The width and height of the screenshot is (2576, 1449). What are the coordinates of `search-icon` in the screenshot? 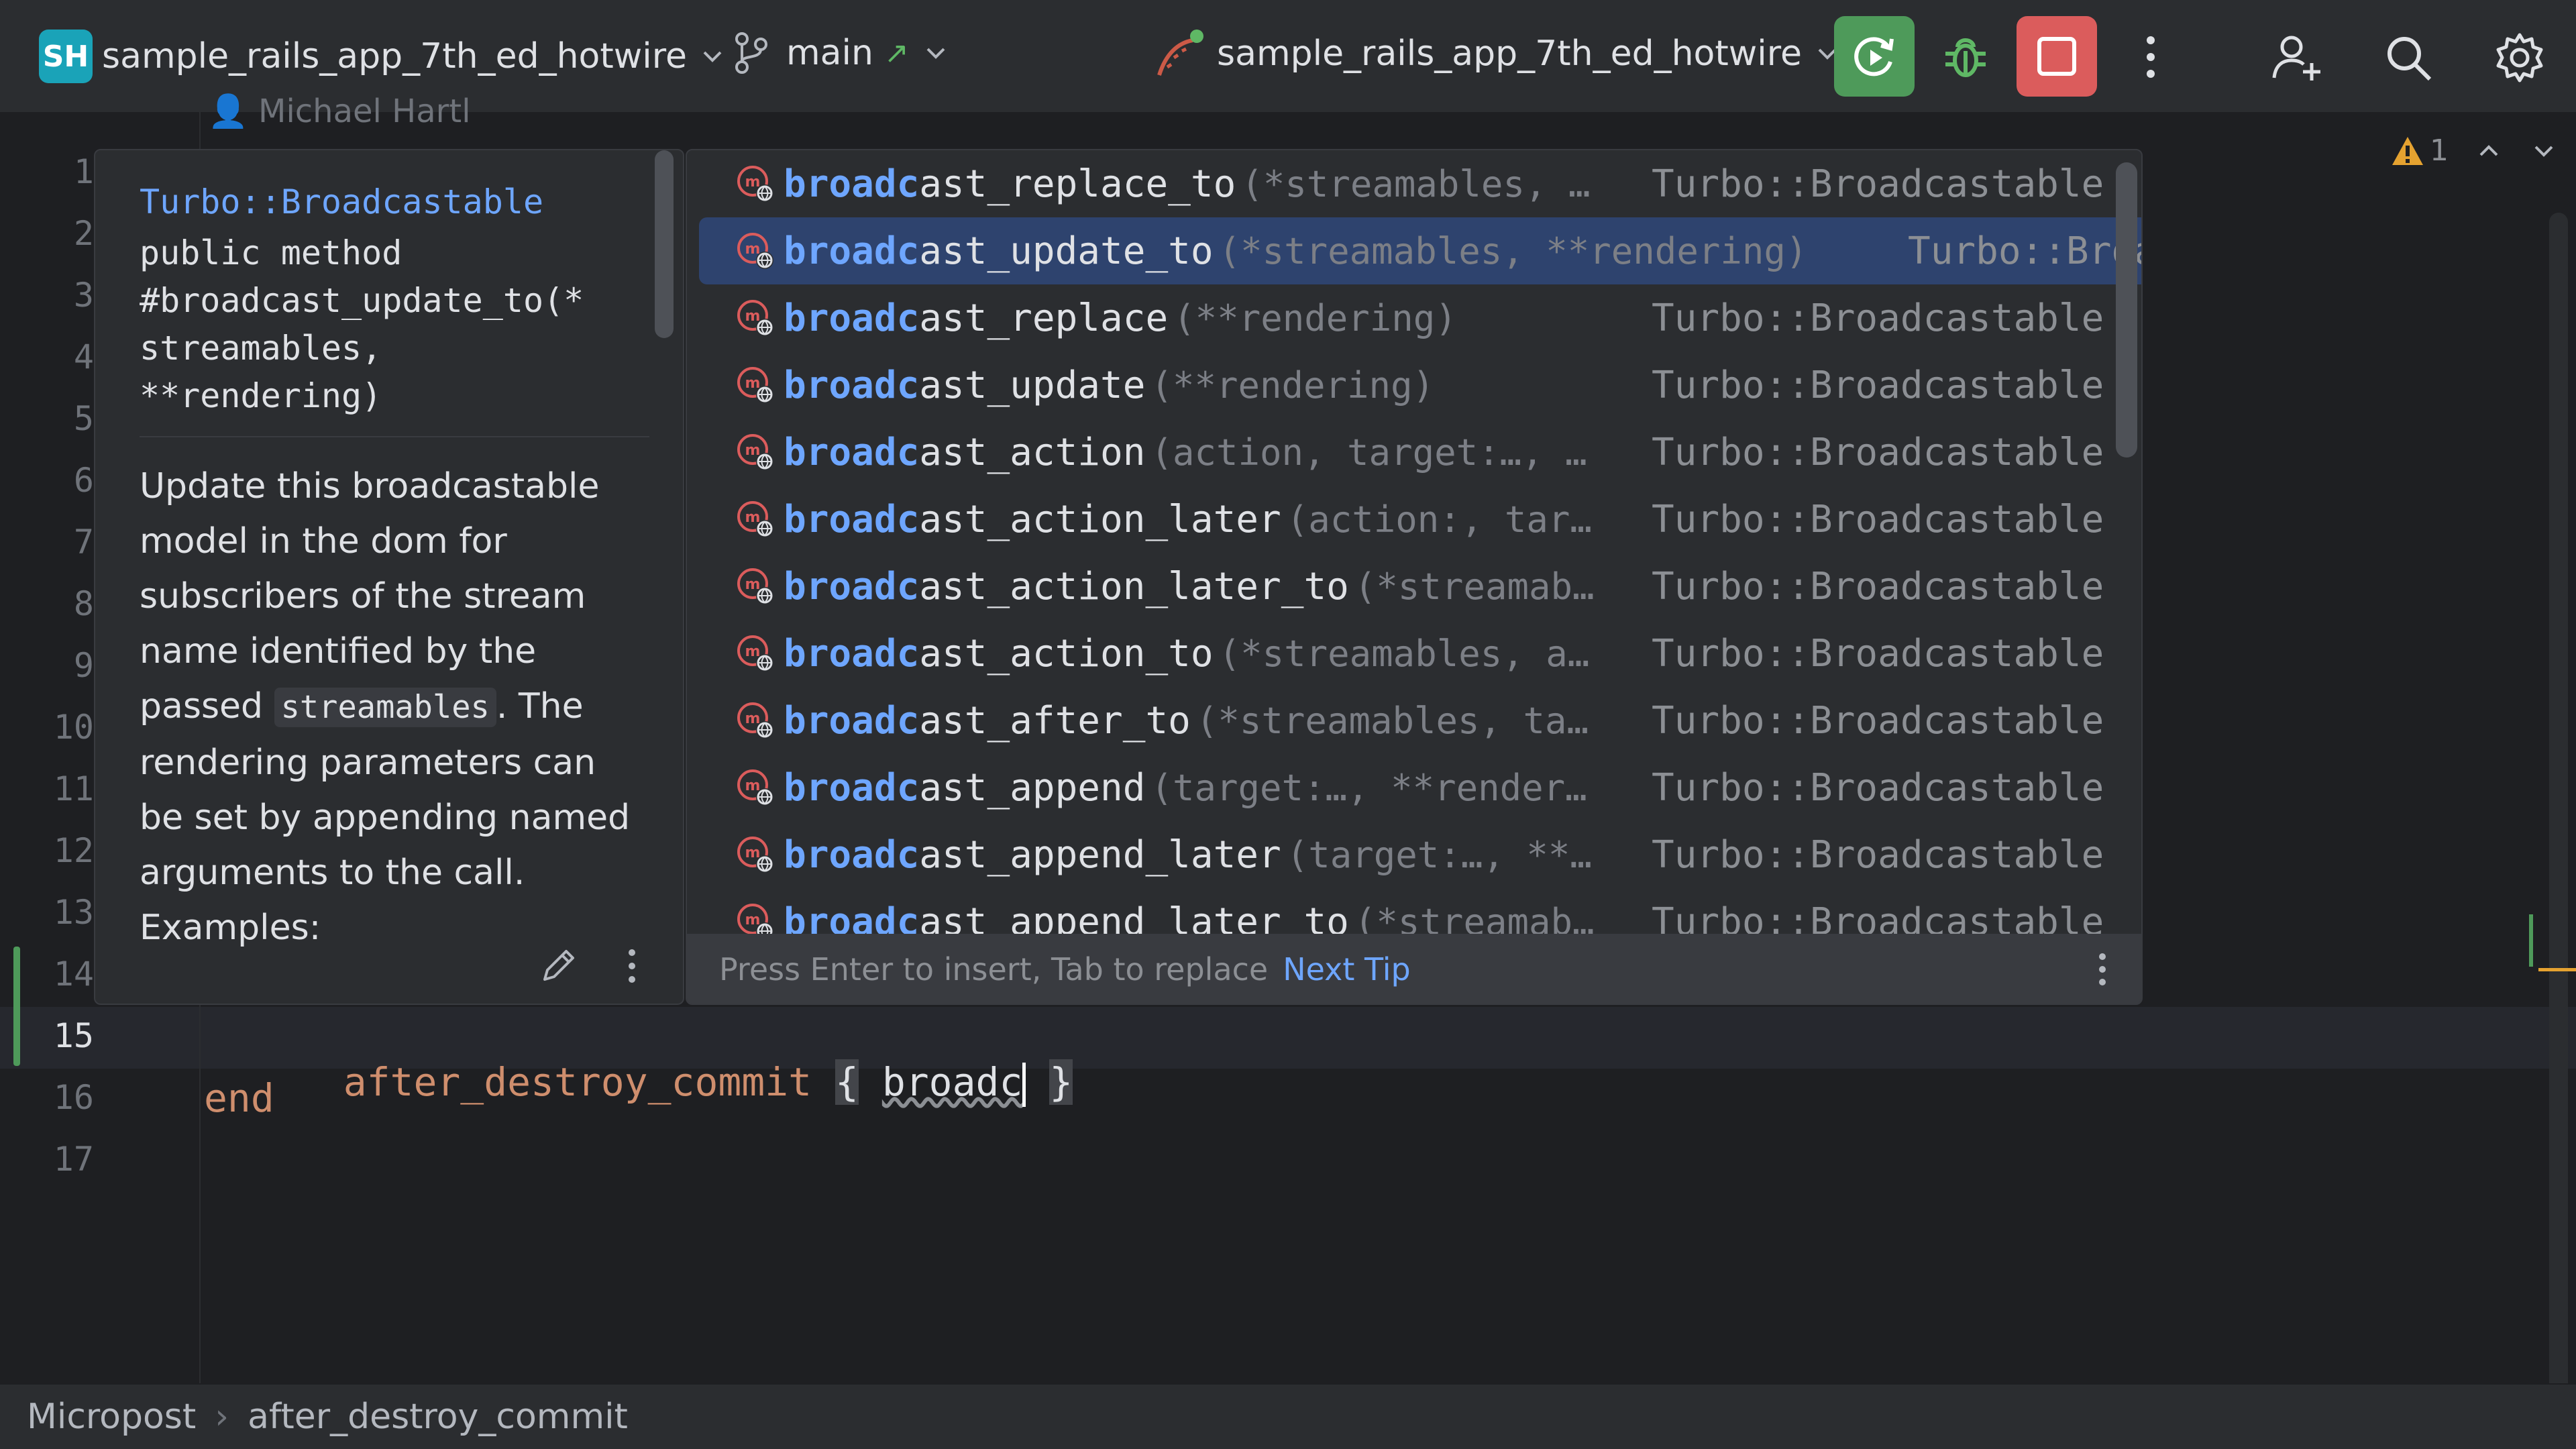 It's located at (2409, 59).